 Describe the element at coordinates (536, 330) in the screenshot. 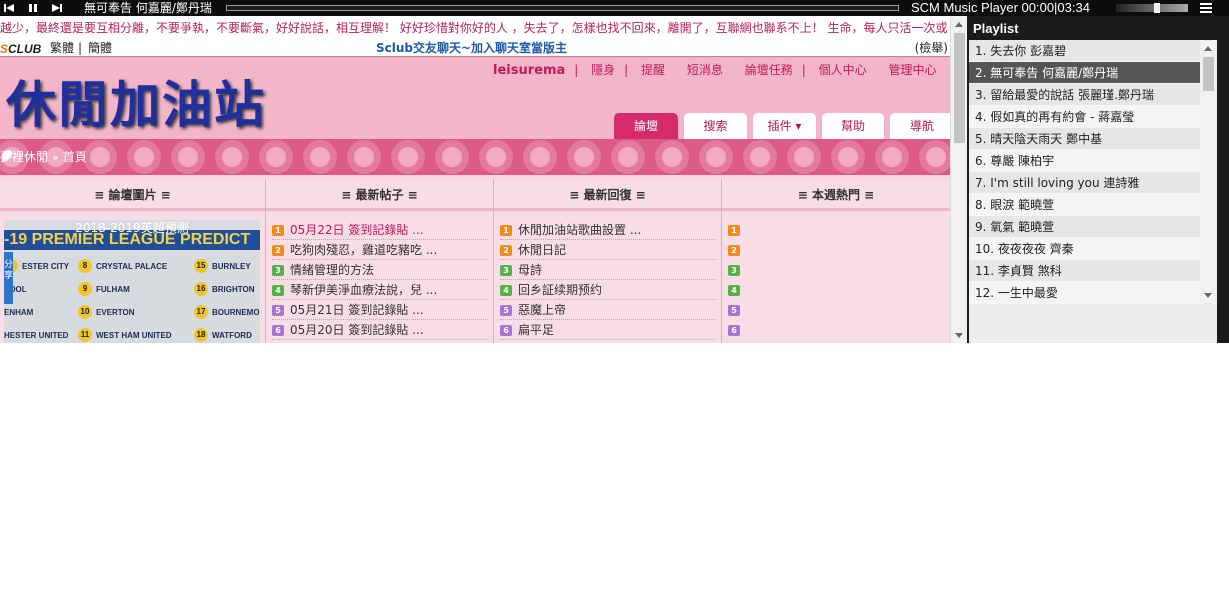

I see `reply-title-link: 扁平足` at that location.